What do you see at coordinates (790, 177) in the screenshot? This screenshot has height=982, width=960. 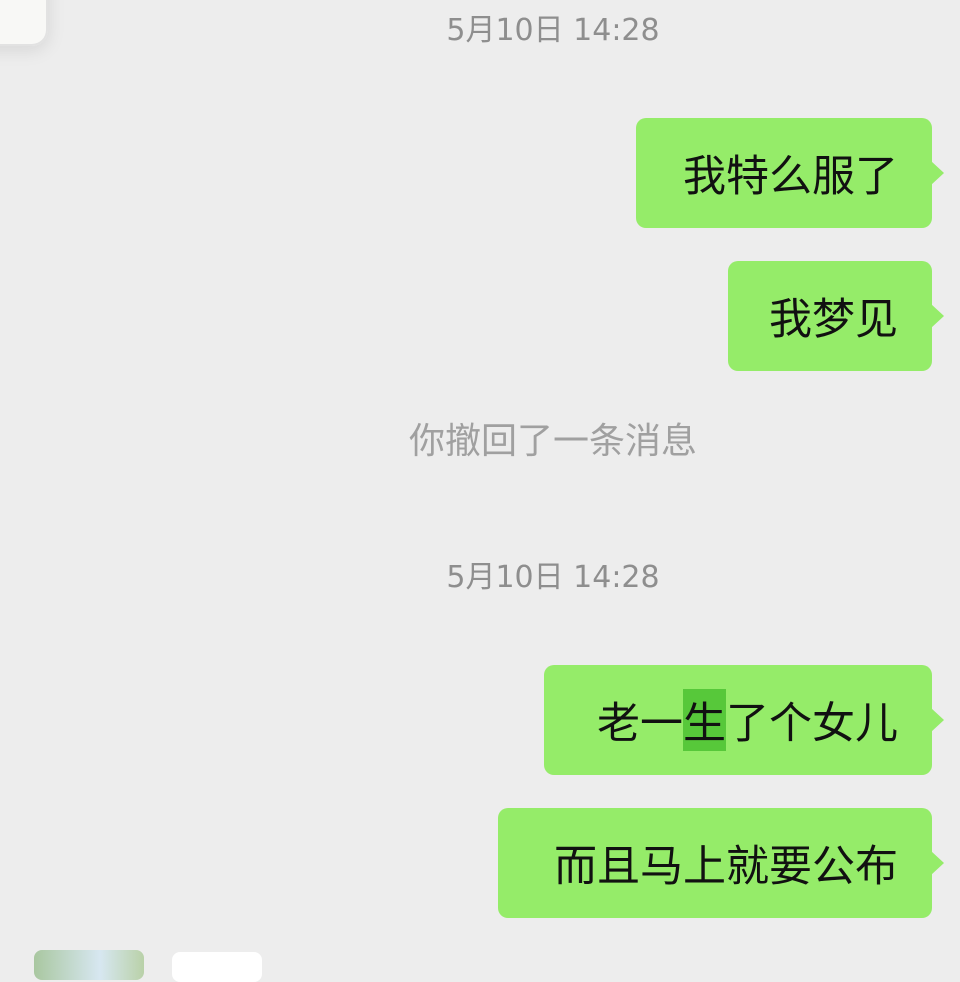 I see `message-text: 我特么服了` at bounding box center [790, 177].